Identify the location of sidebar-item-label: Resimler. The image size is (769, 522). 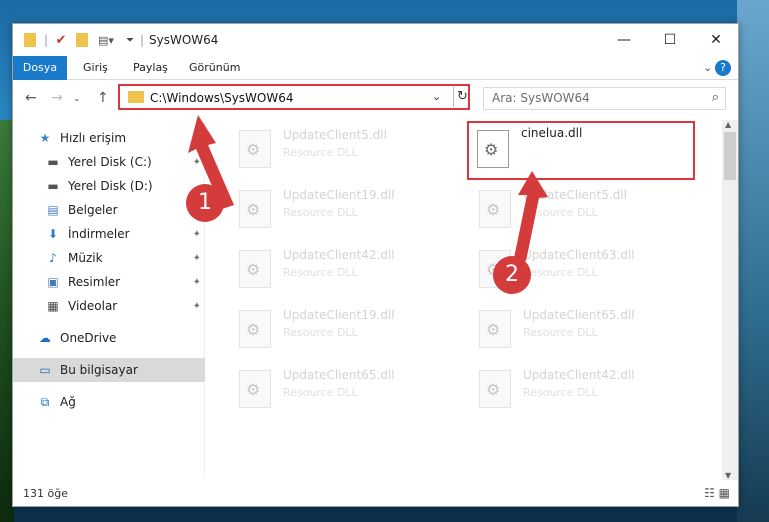
(94, 282).